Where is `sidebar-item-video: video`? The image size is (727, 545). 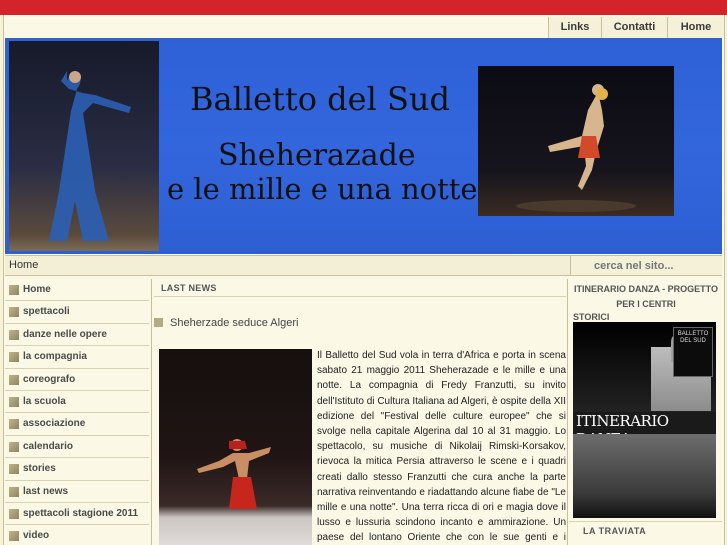
sidebar-item-video: video is located at coordinates (77, 535).